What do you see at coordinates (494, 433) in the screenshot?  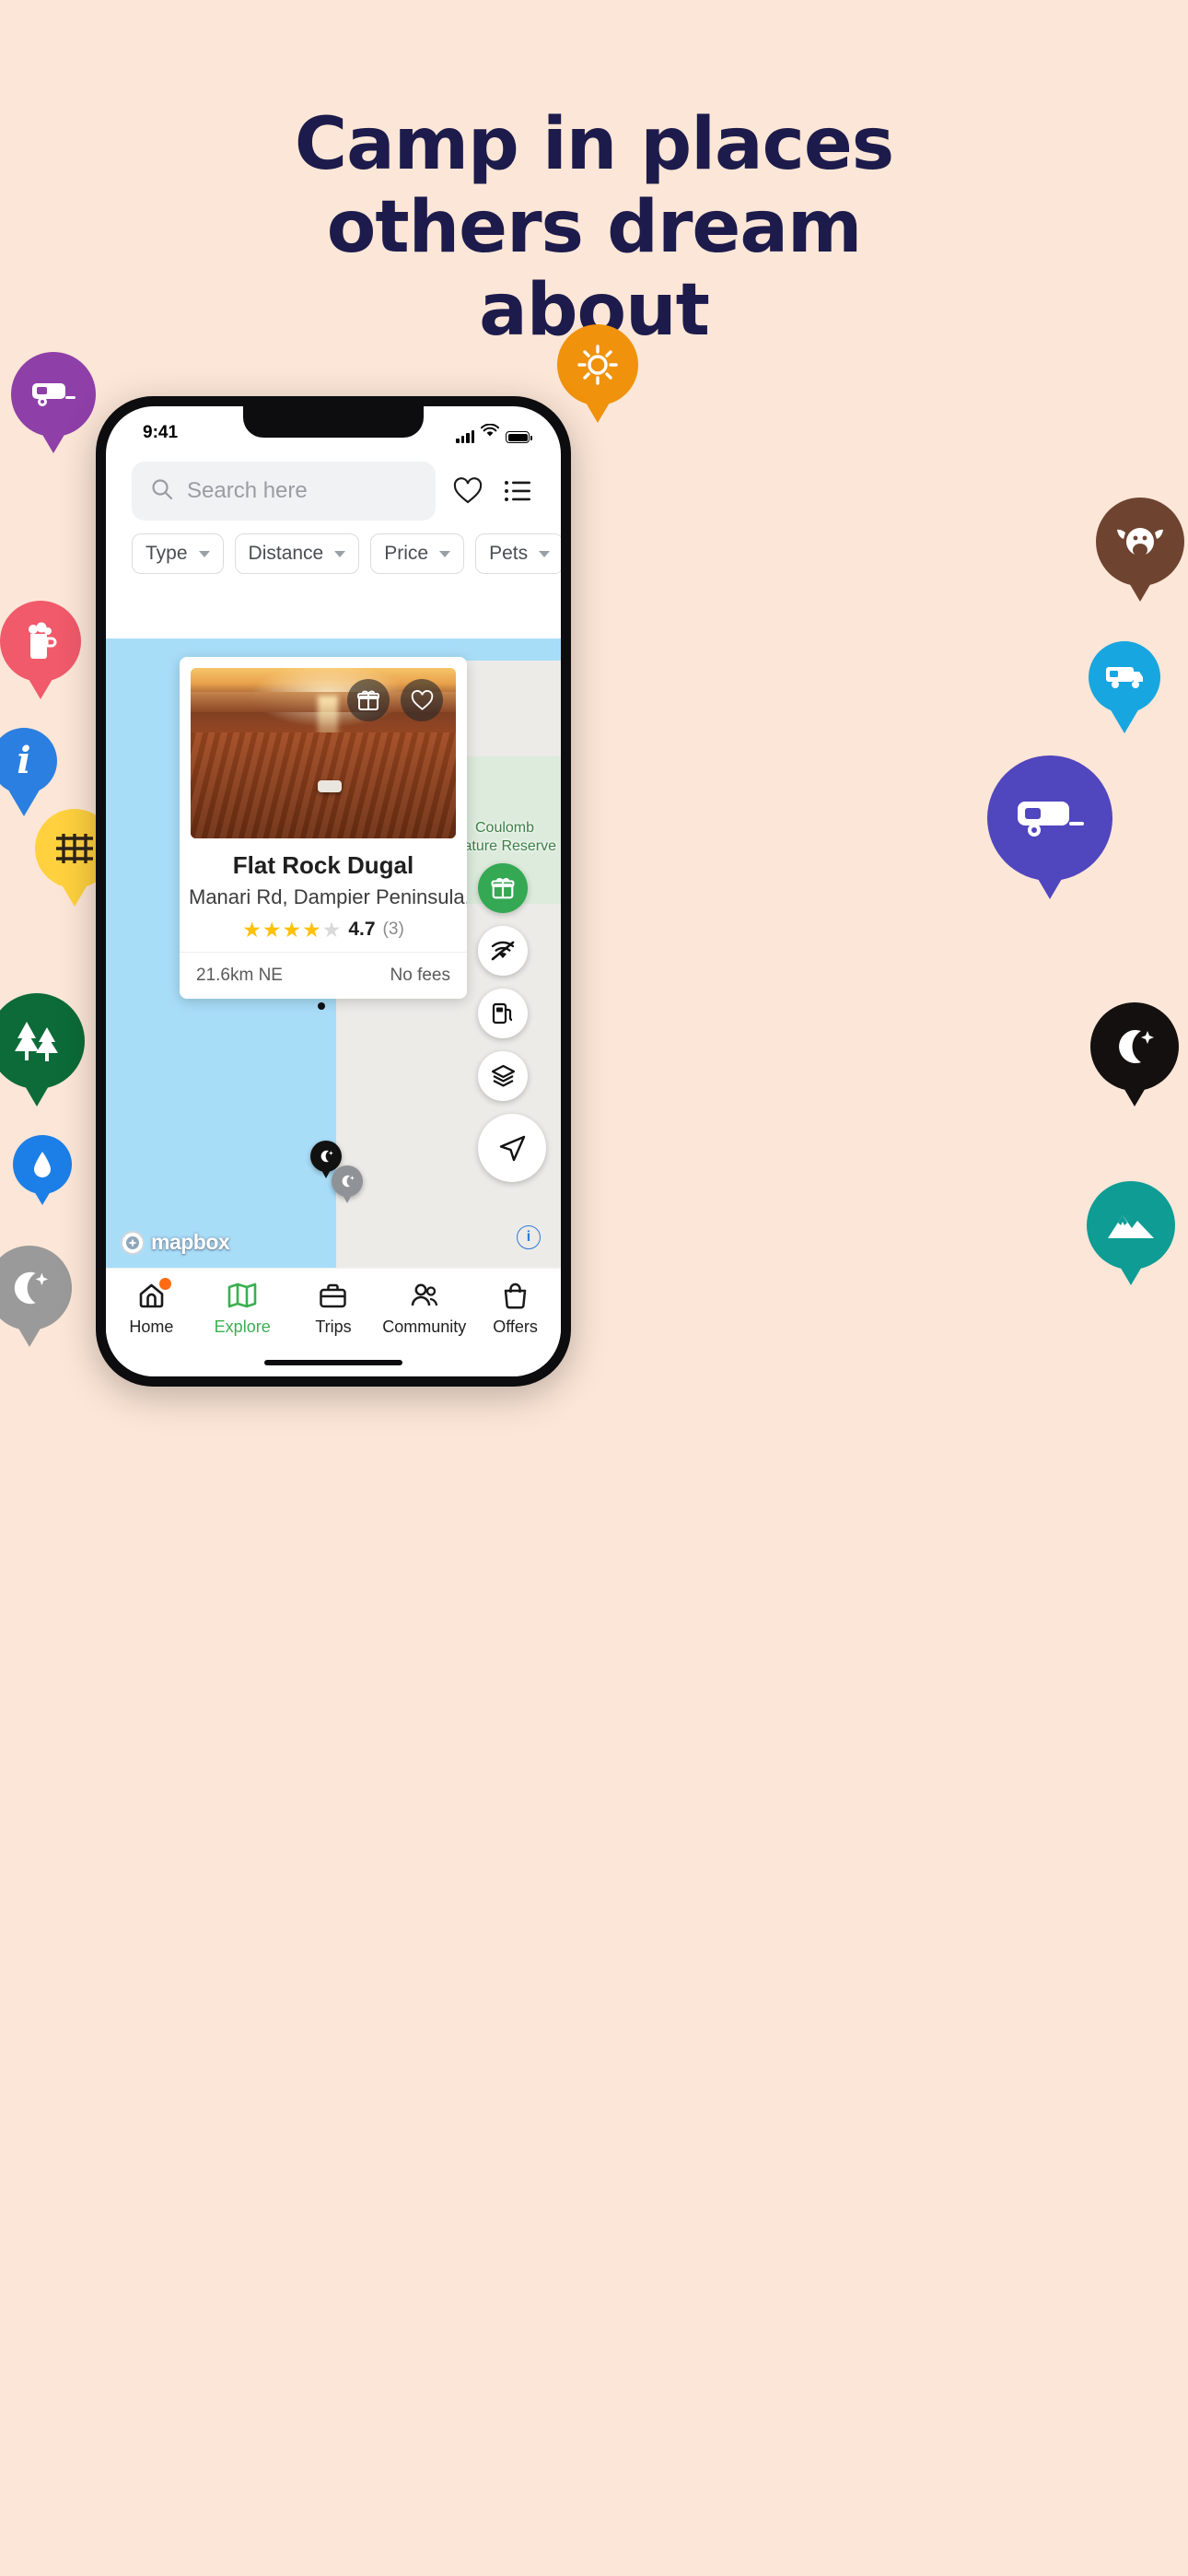 I see `status-bar-indicators` at bounding box center [494, 433].